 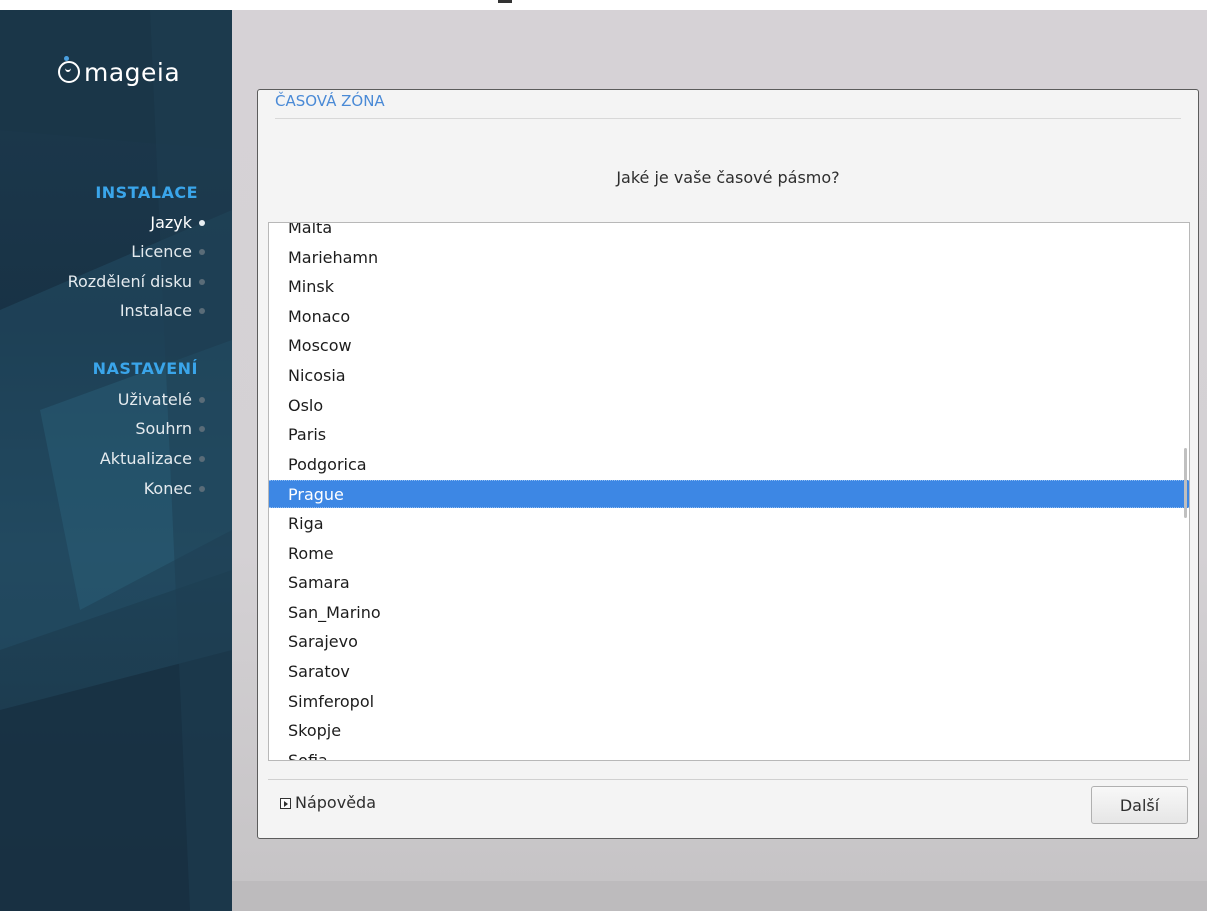 I want to click on sidebar-step: Konec, so click(x=174, y=488).